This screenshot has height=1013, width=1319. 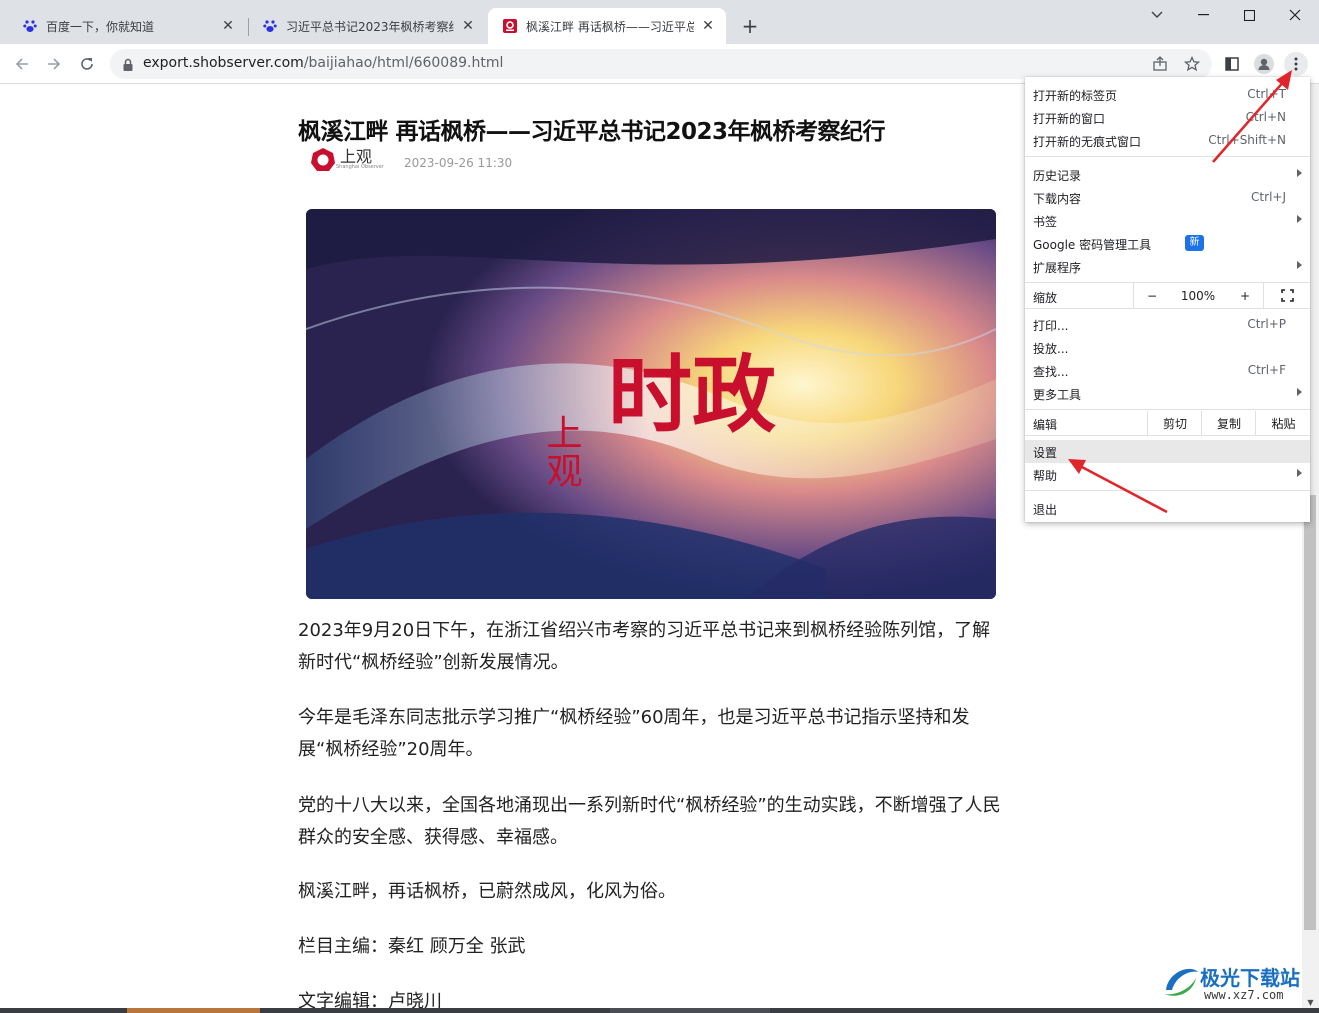 What do you see at coordinates (1045, 510) in the screenshot?
I see `menu-label: 退出` at bounding box center [1045, 510].